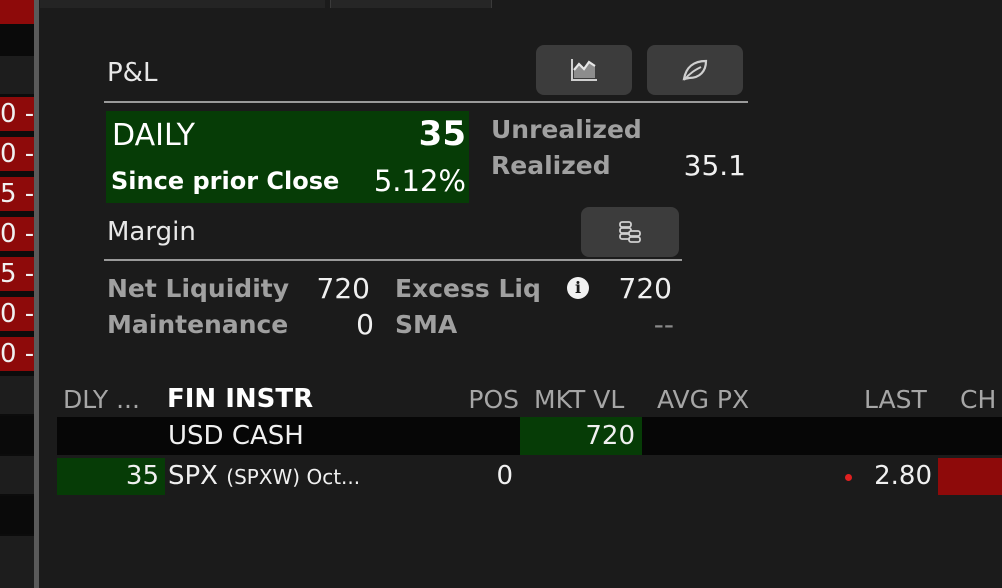 The image size is (1002, 588). I want to click on pnl-chart-button, so click(584, 70).